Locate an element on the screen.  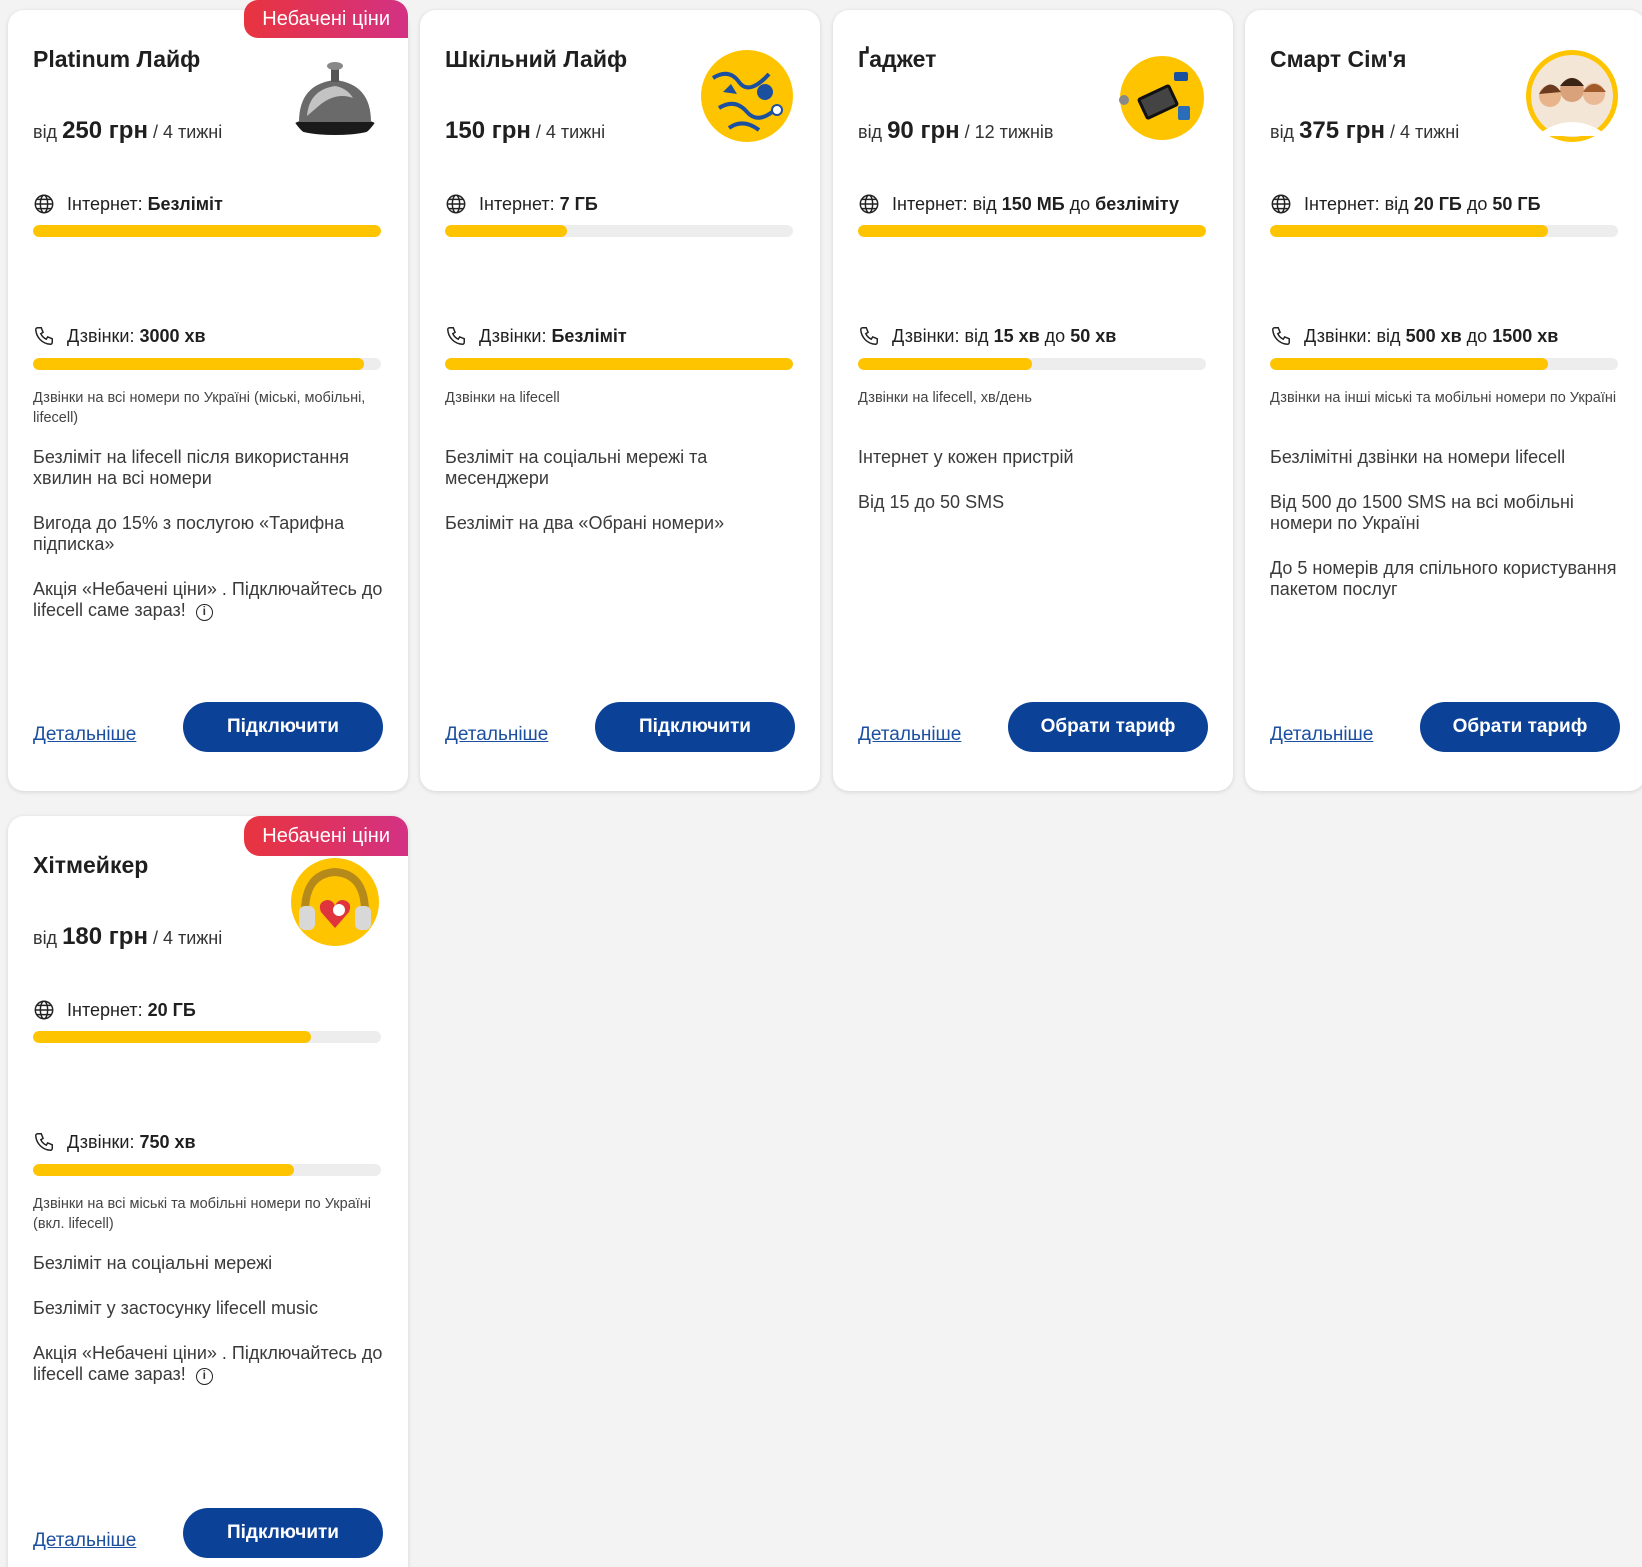
school-doodle-icon is located at coordinates (747, 96).